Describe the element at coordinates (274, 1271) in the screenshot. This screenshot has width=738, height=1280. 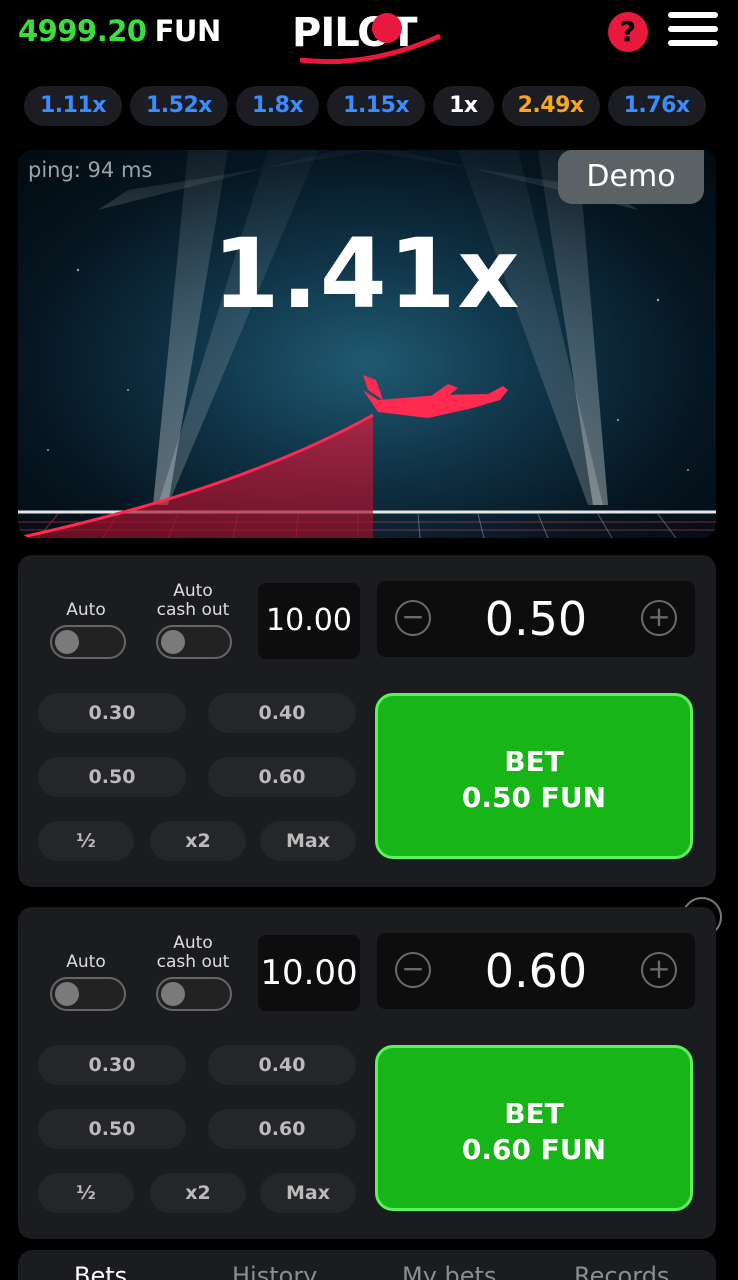
I see `tab-history: History` at that location.